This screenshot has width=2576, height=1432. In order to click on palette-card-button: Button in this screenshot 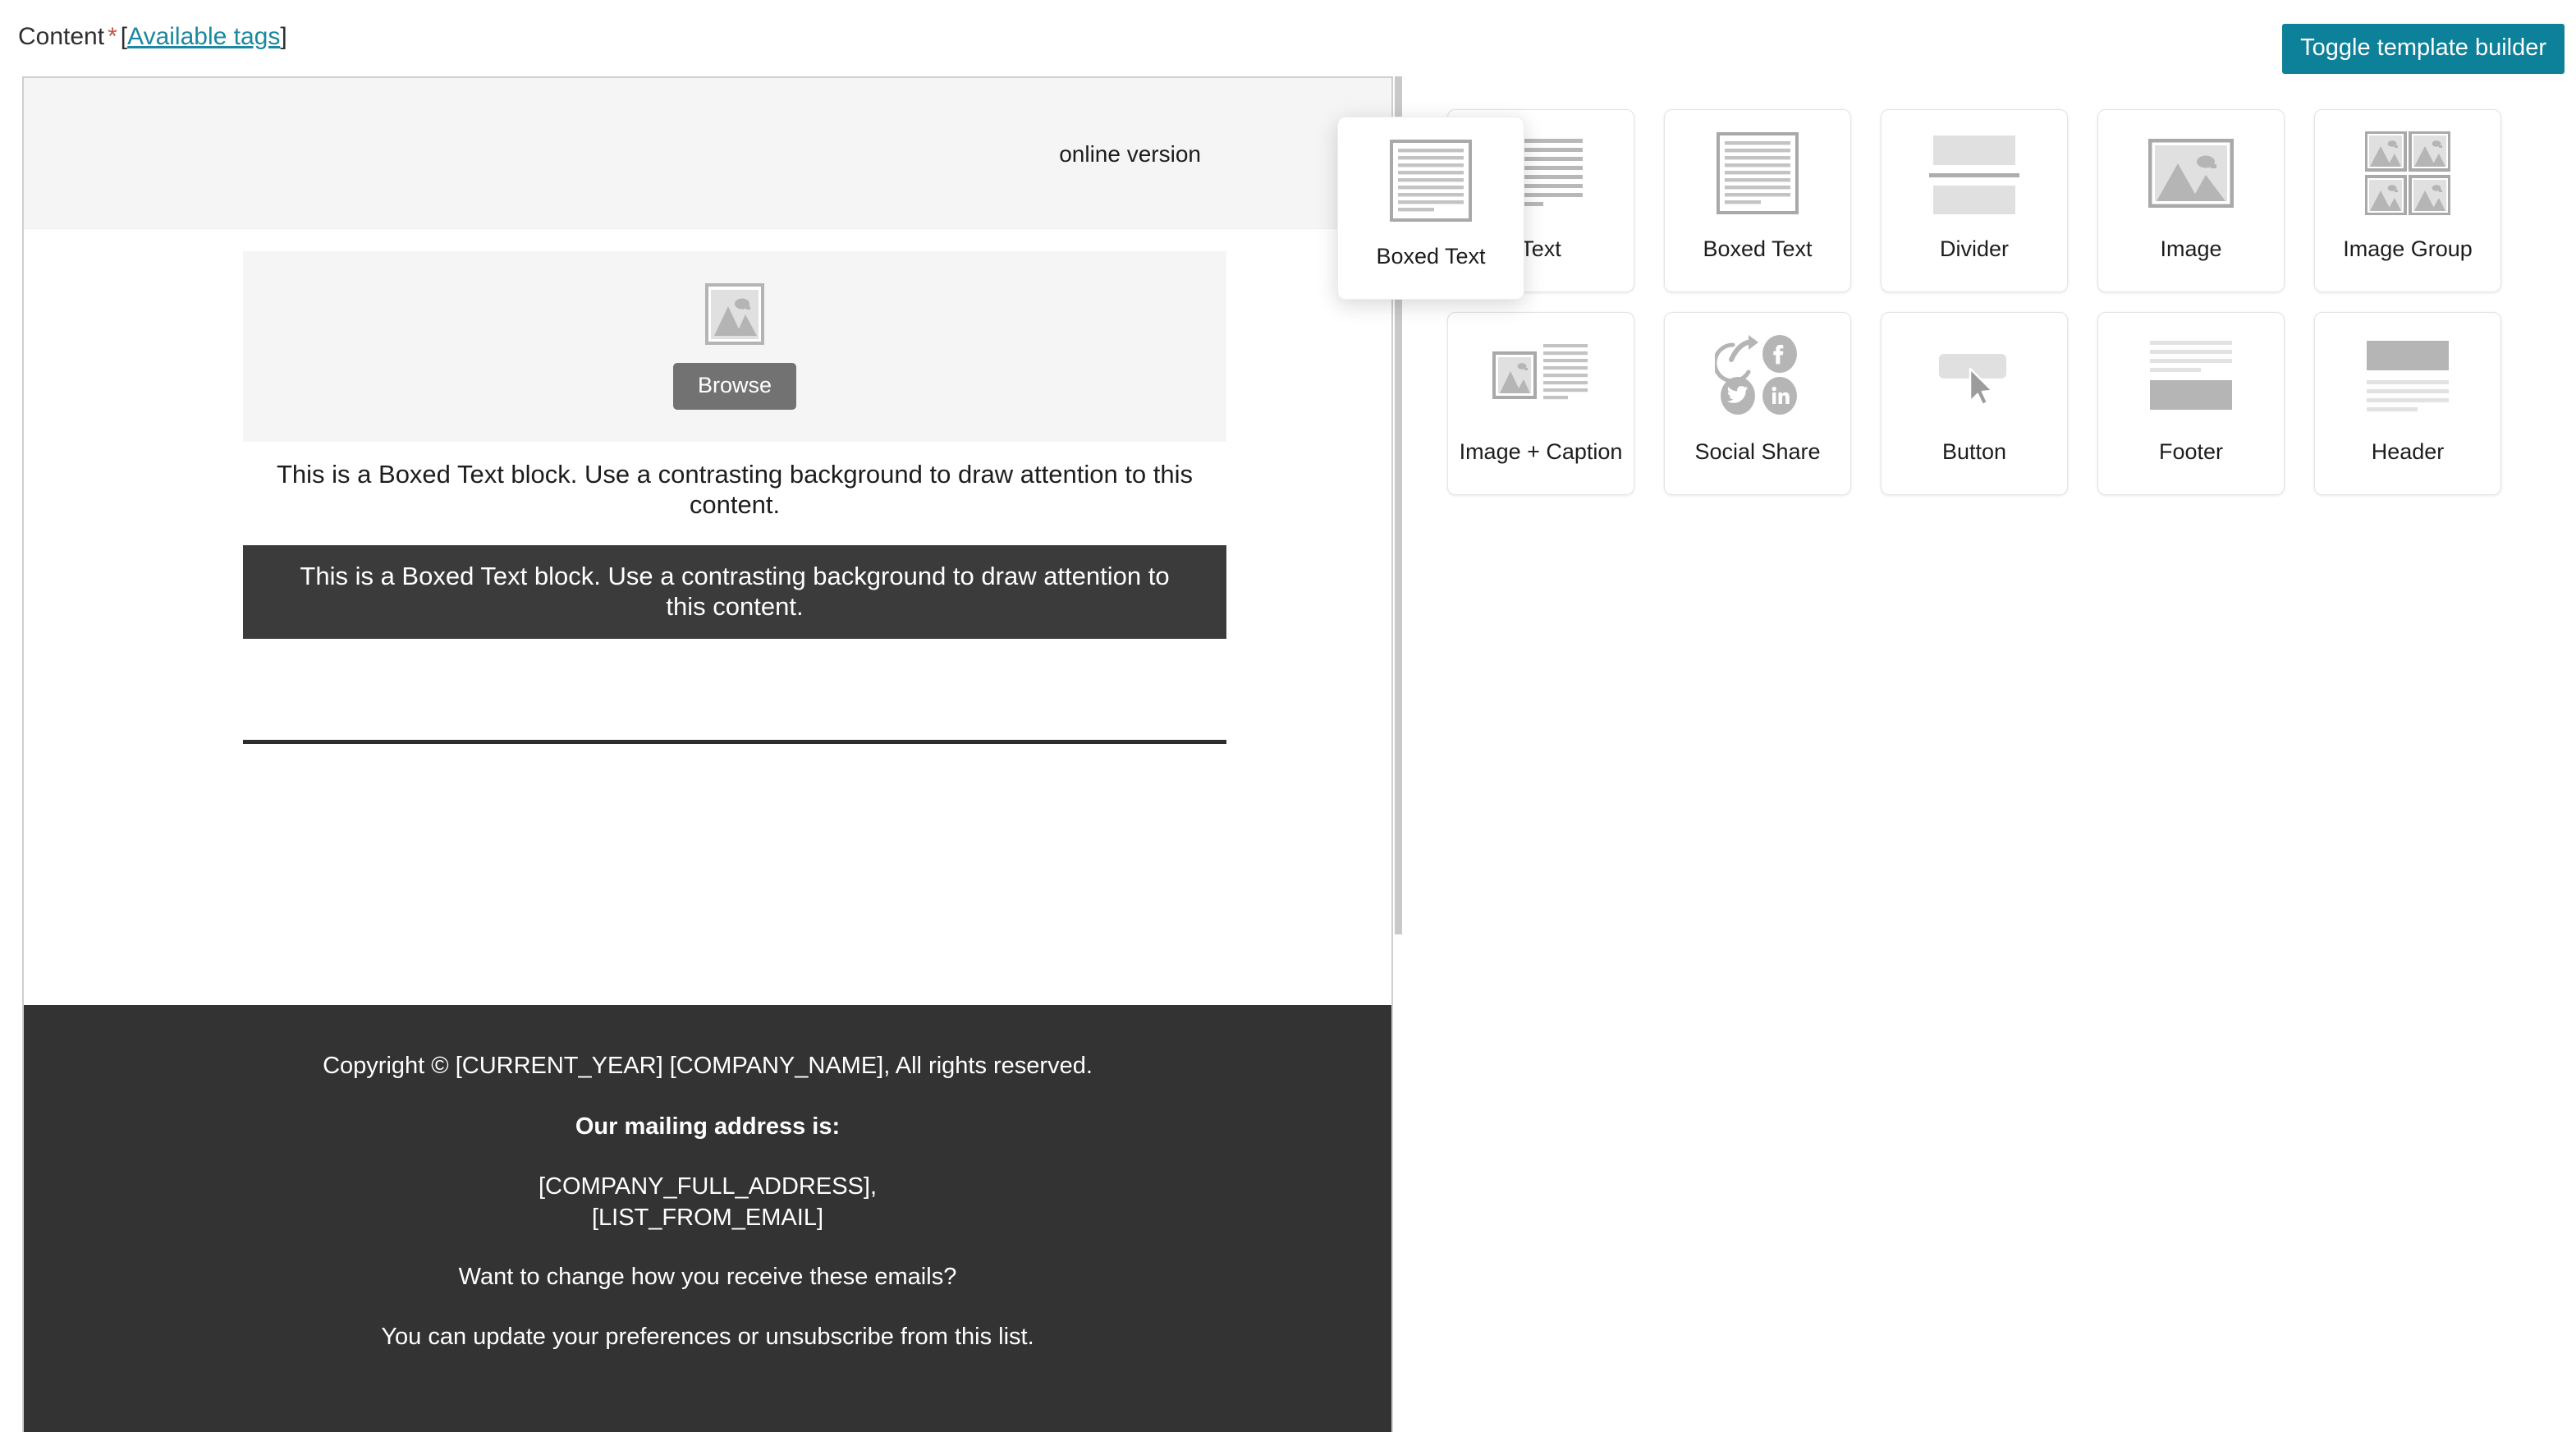, I will do `click(1975, 403)`.